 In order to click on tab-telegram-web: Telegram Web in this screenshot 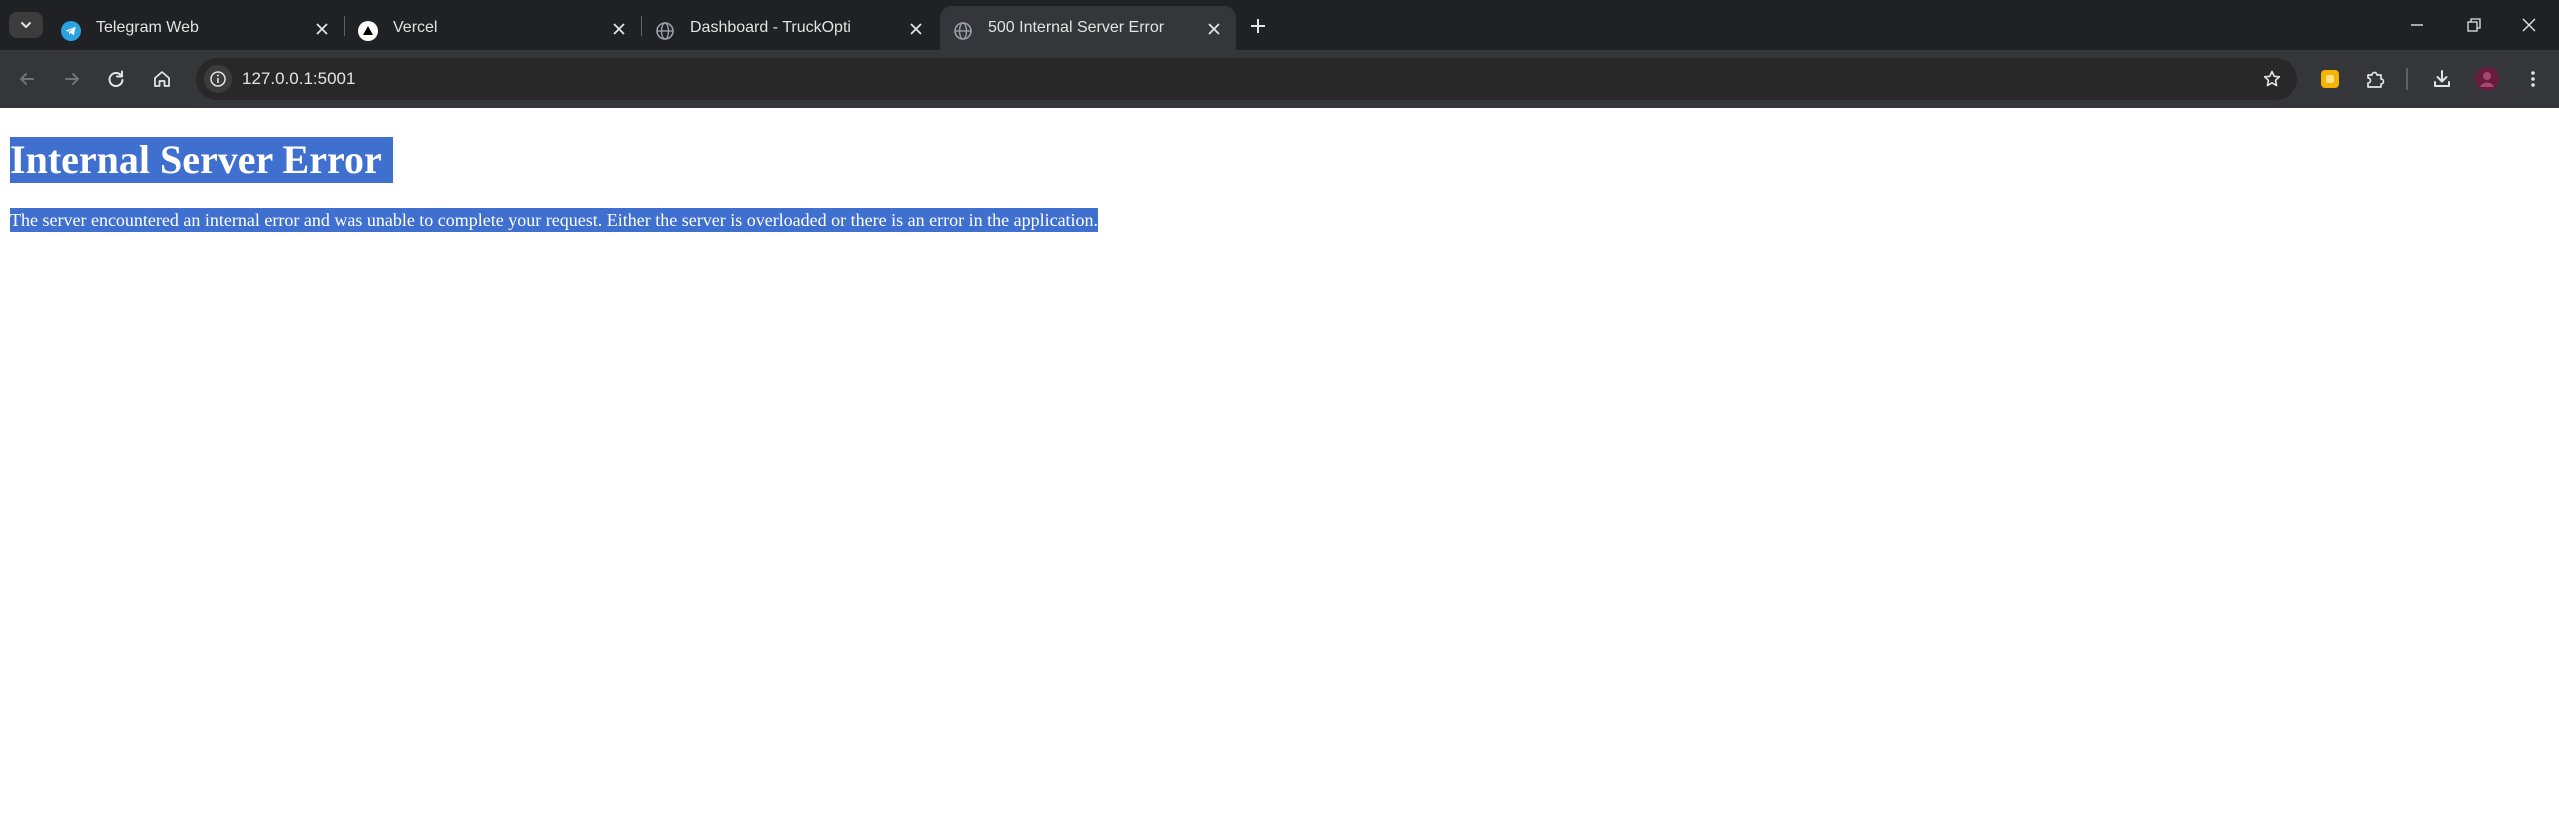, I will do `click(196, 28)`.